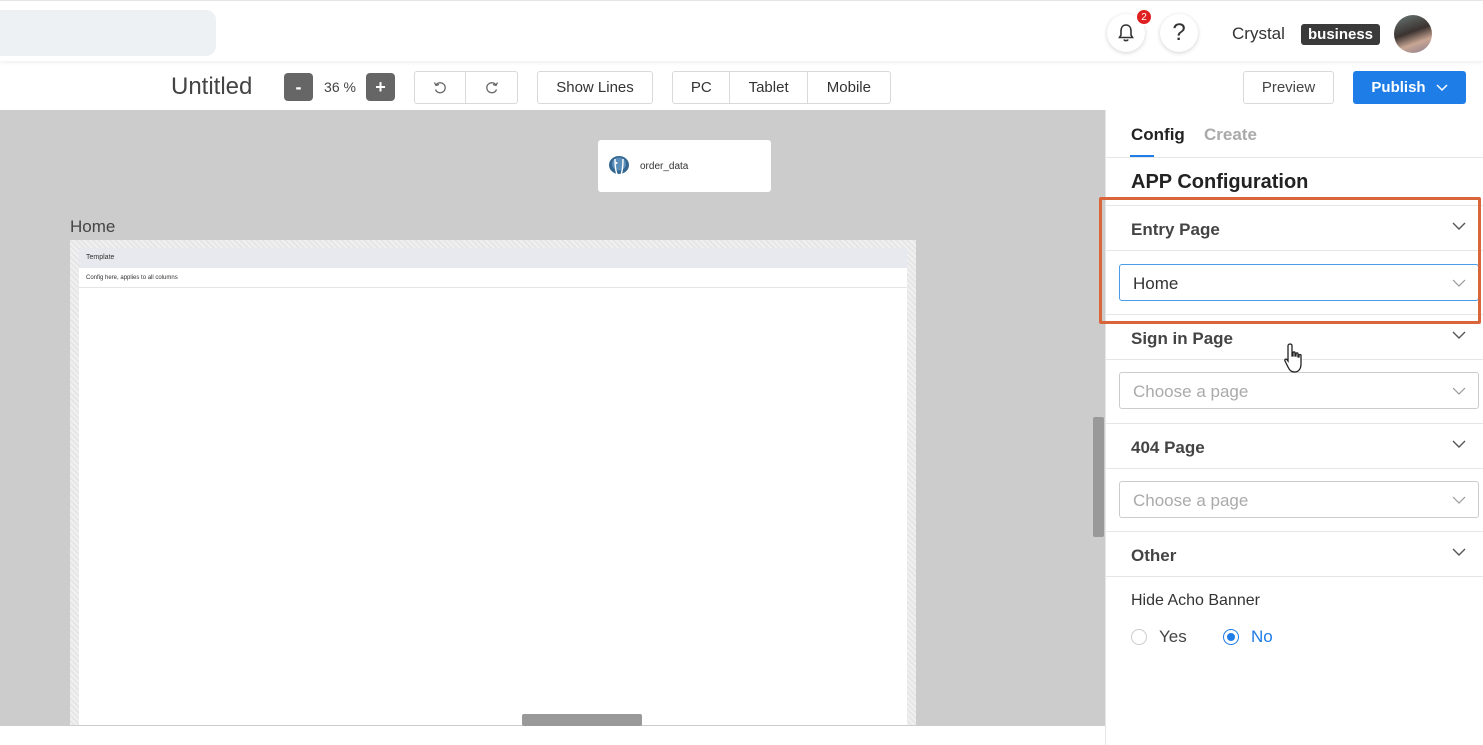 This screenshot has width=1483, height=745. I want to click on entry-page-section: Entry Page, so click(1294, 228).